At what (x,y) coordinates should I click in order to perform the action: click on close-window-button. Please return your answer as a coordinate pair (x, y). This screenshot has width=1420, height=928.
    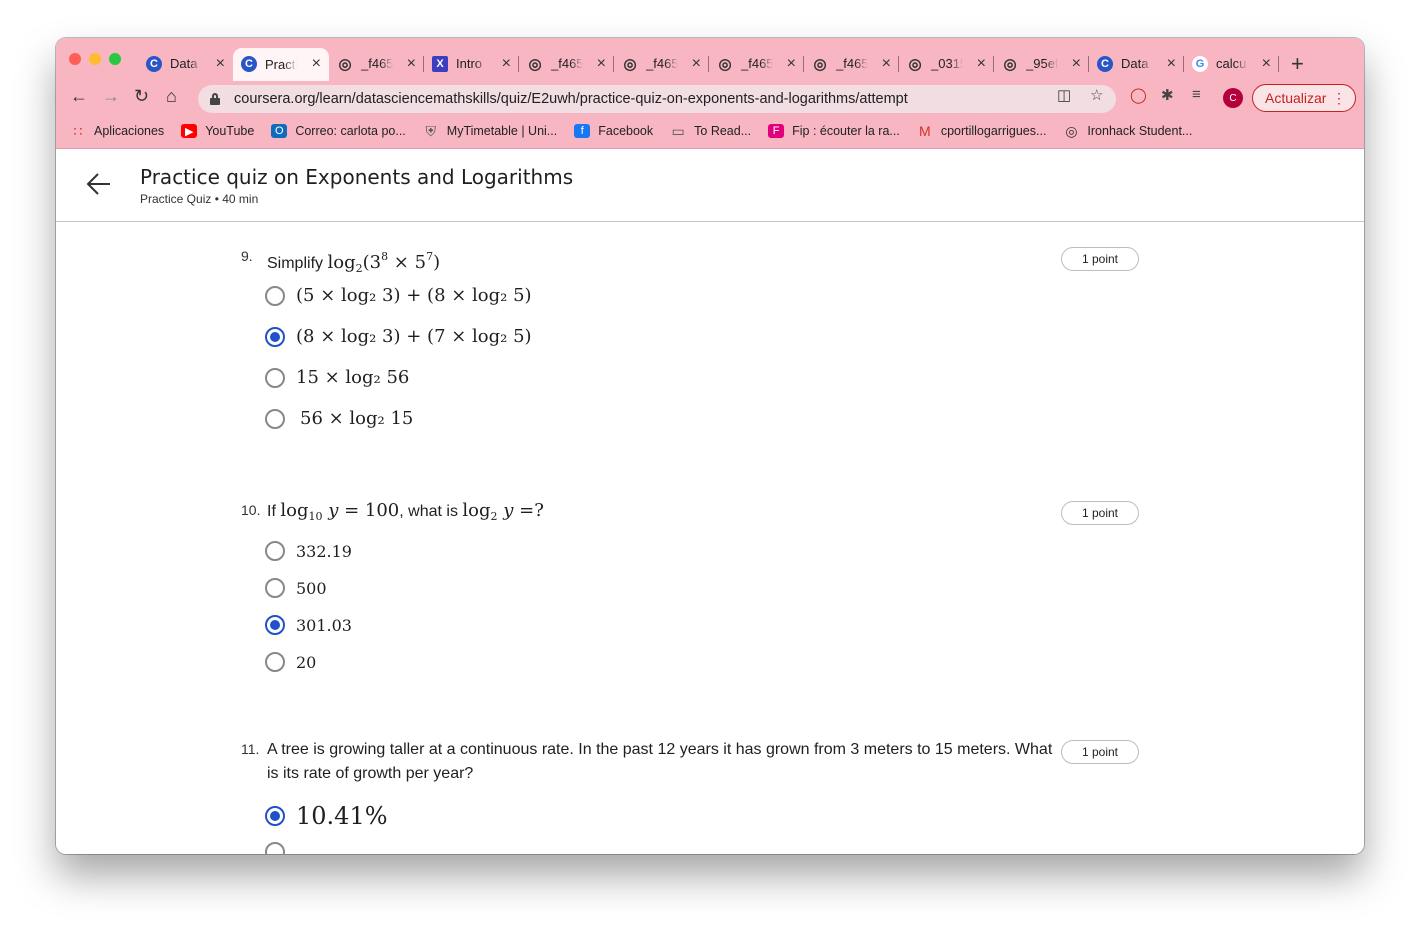
    Looking at the image, I should click on (75, 59).